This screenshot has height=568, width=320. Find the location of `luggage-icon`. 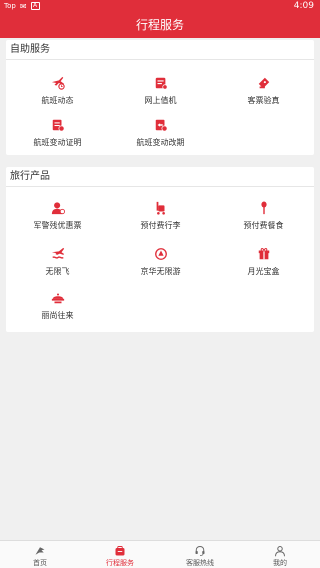

luggage-icon is located at coordinates (160, 208).